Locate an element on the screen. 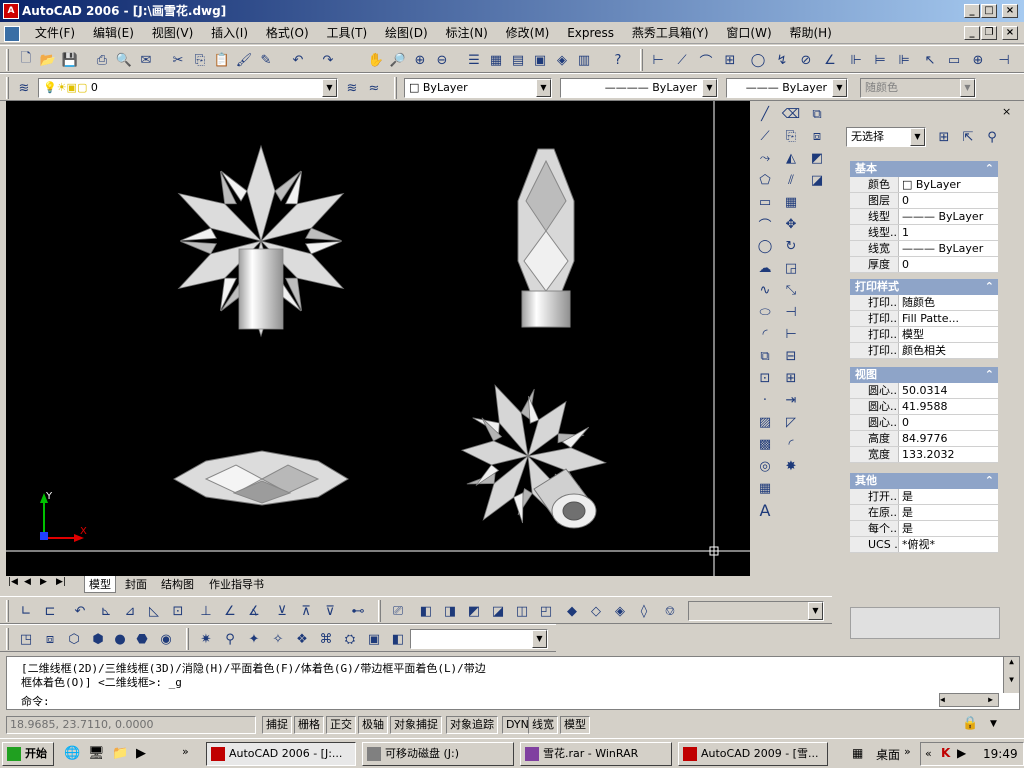  fillet-icon: ◜ is located at coordinates (791, 444).